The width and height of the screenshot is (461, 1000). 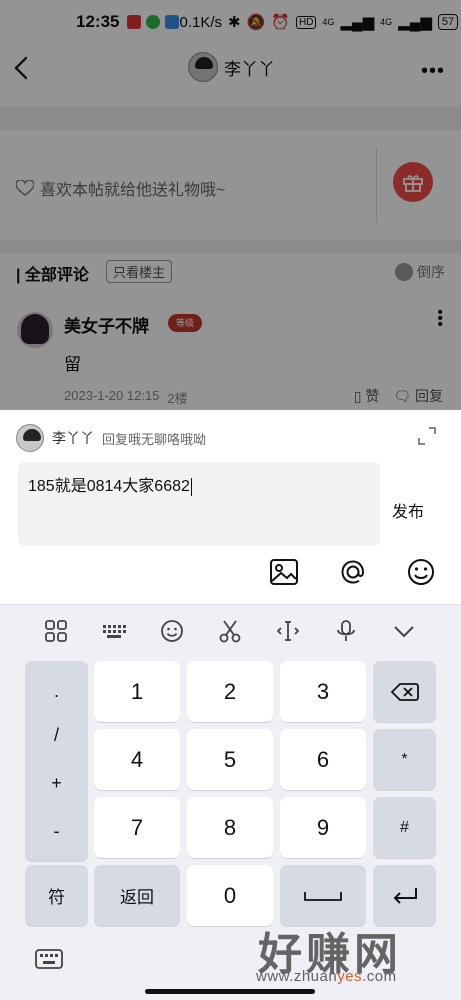 What do you see at coordinates (404, 759) in the screenshot?
I see `key-star: *` at bounding box center [404, 759].